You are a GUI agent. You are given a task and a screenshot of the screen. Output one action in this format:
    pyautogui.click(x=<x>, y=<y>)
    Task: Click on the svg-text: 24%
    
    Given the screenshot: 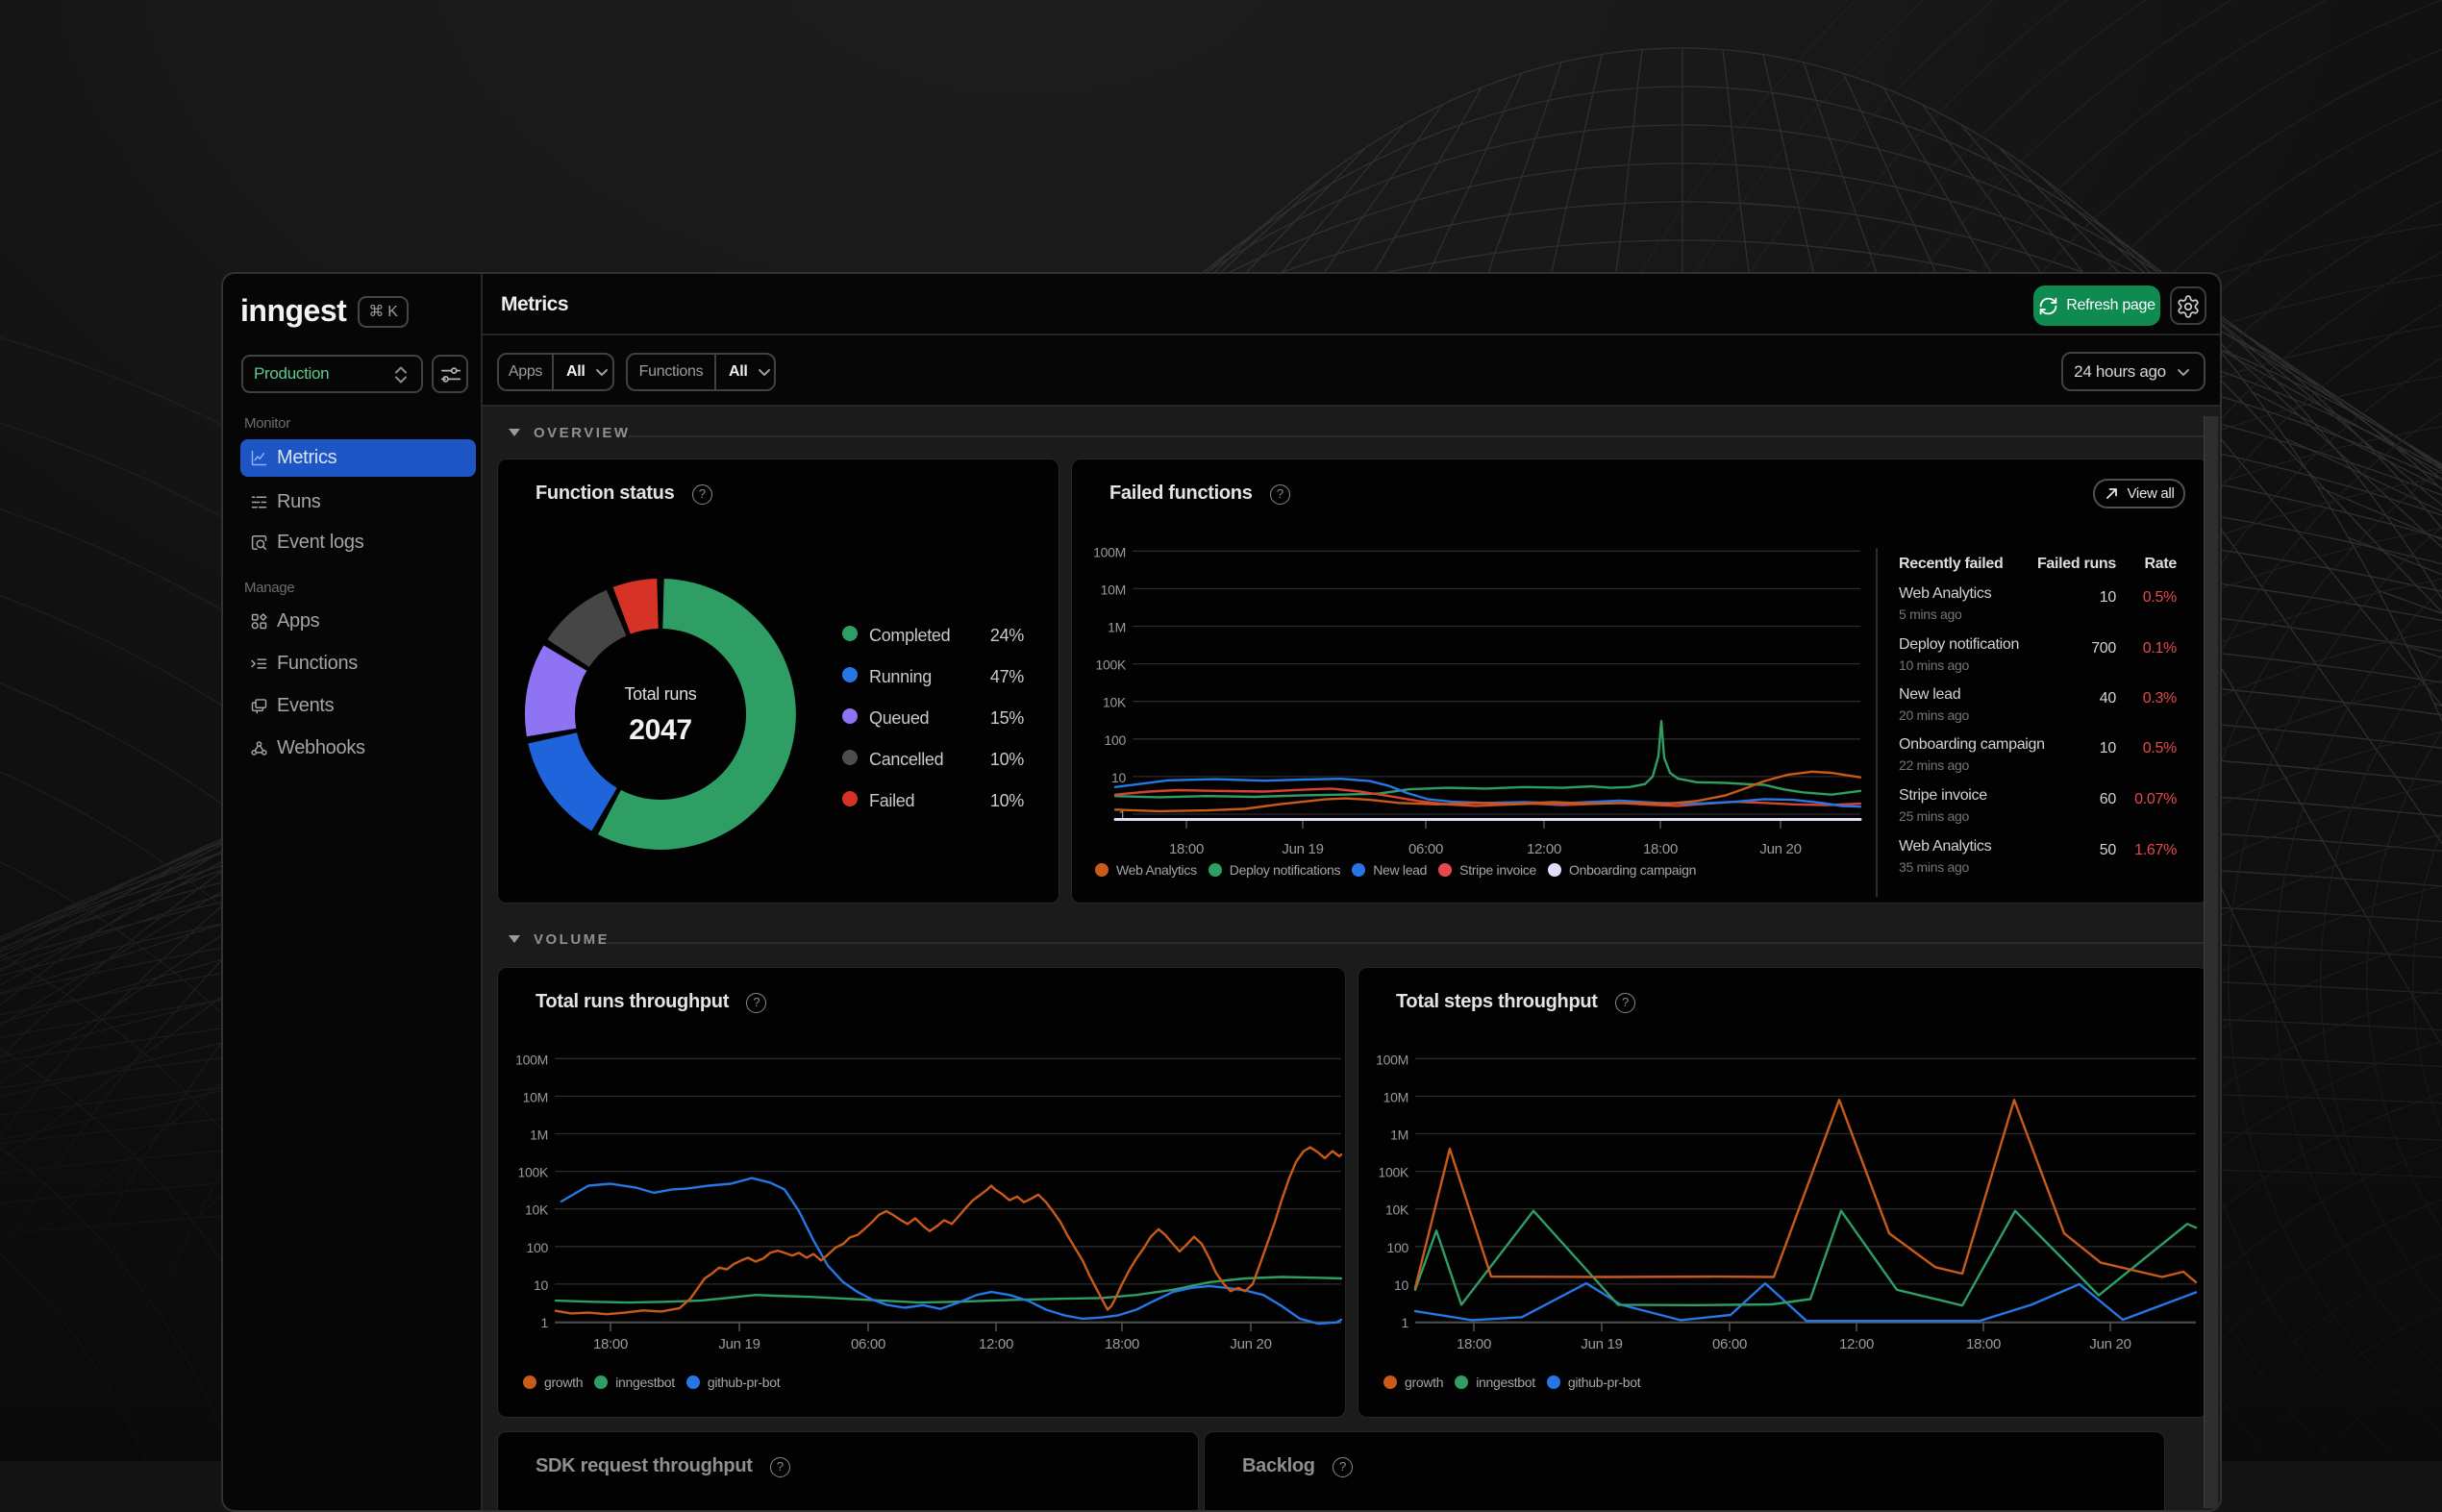 What is the action you would take?
    pyautogui.click(x=1007, y=635)
    